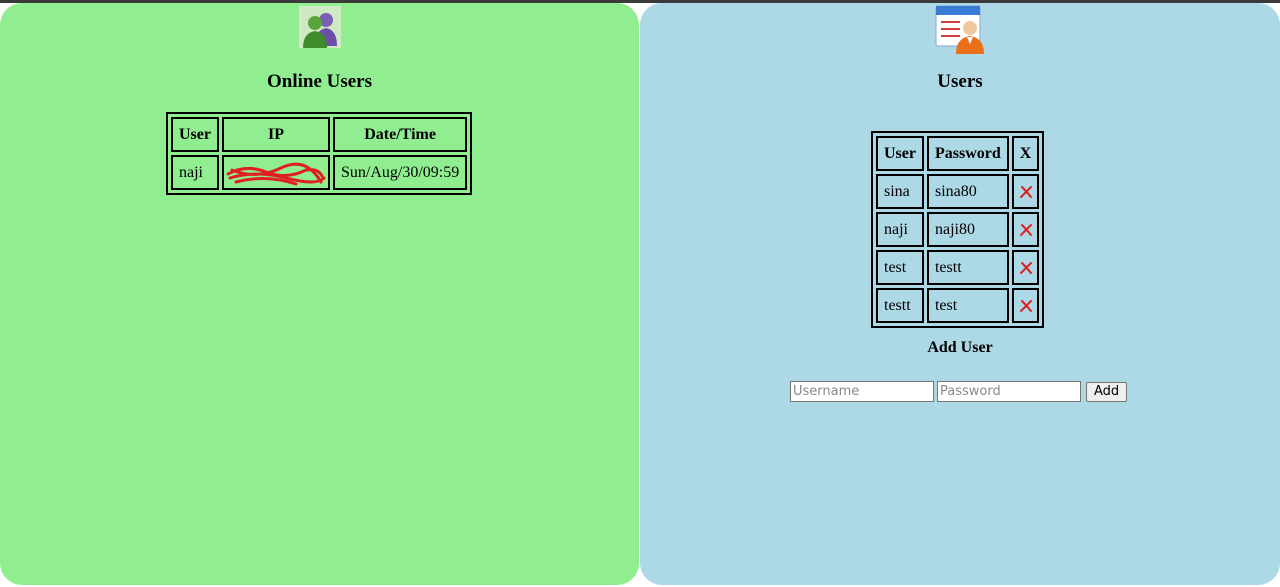  What do you see at coordinates (1009, 391) in the screenshot?
I see `password-input` at bounding box center [1009, 391].